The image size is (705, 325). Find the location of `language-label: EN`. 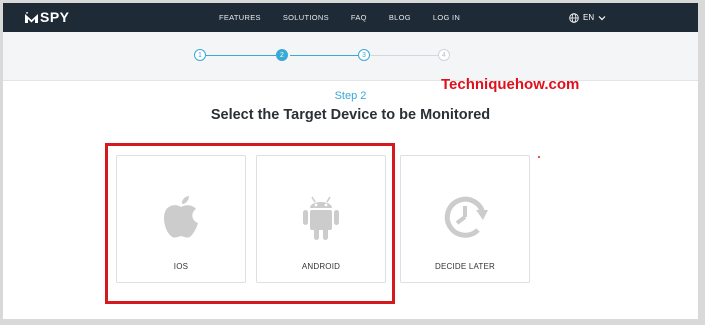

language-label: EN is located at coordinates (589, 17).